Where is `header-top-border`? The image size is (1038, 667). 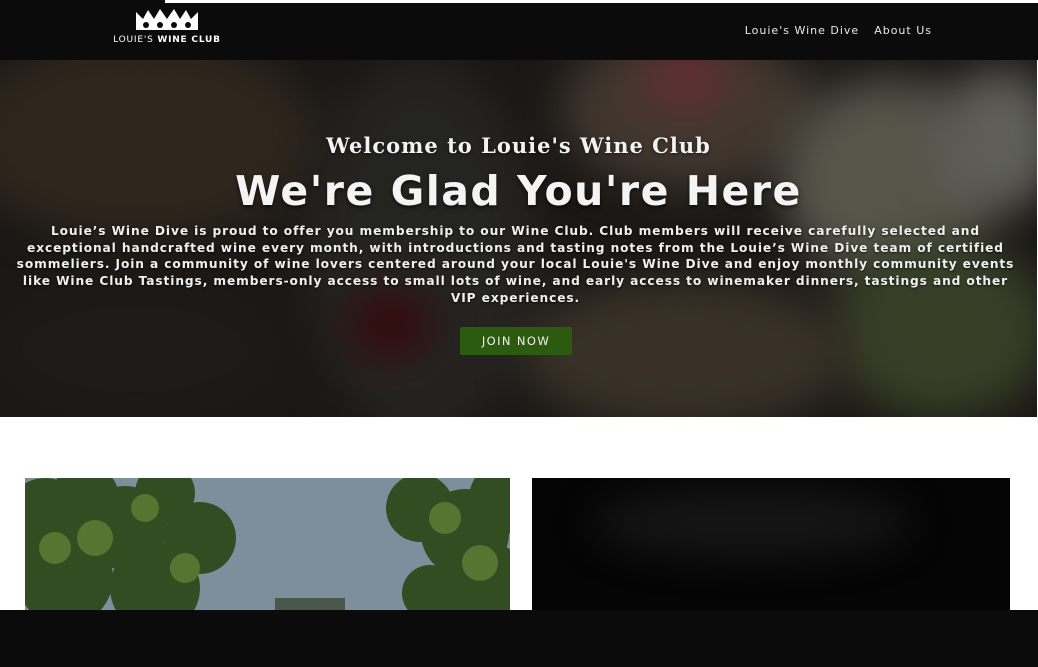 header-top-border is located at coordinates (601, 1).